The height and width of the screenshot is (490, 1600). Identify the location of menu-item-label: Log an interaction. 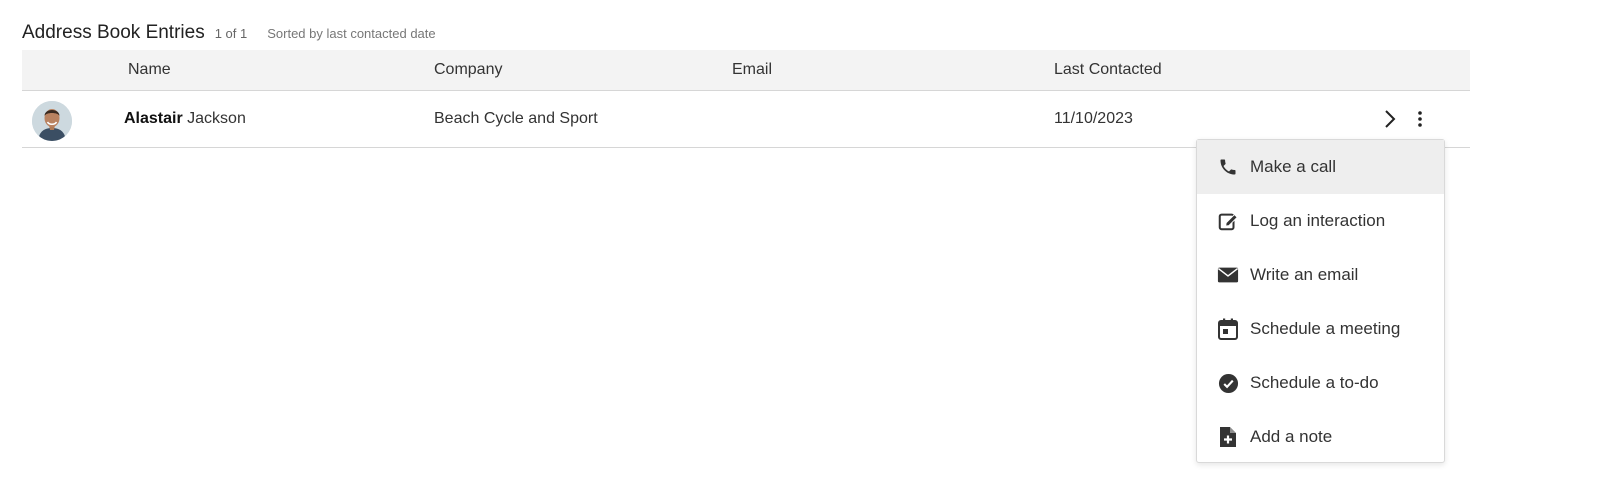
(1318, 220).